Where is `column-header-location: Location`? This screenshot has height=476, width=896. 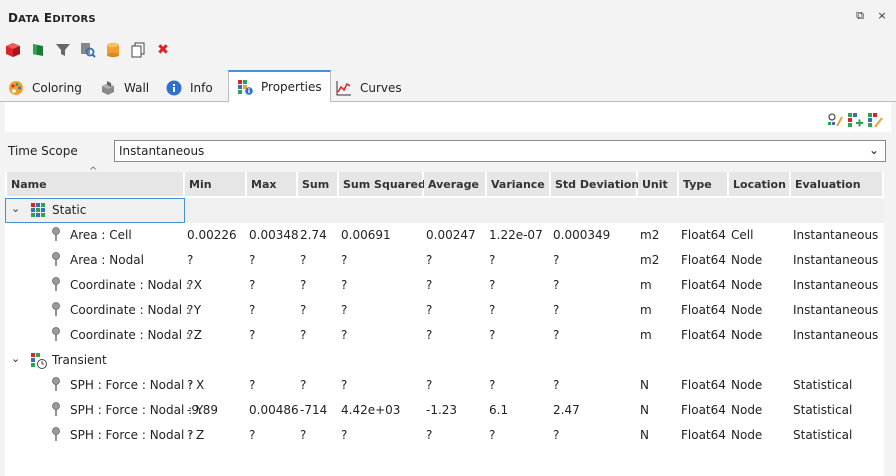 column-header-location: Location is located at coordinates (760, 184).